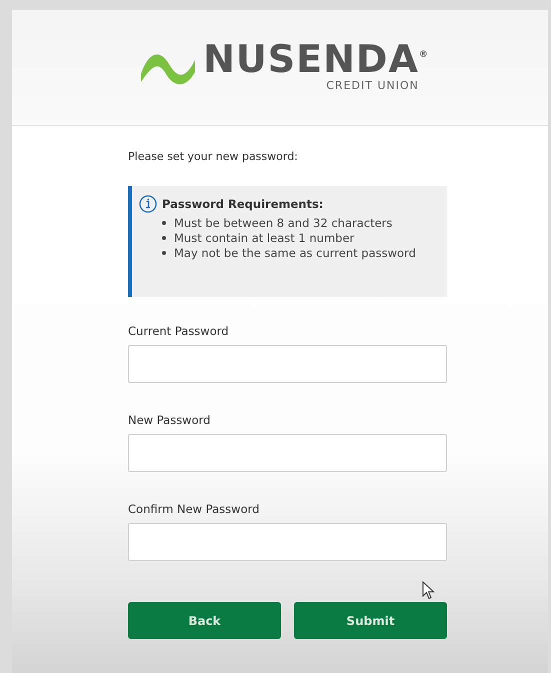 Image resolution: width=551 pixels, height=673 pixels. Describe the element at coordinates (295, 253) in the screenshot. I see `requirement-text: May not be the same as current password` at that location.